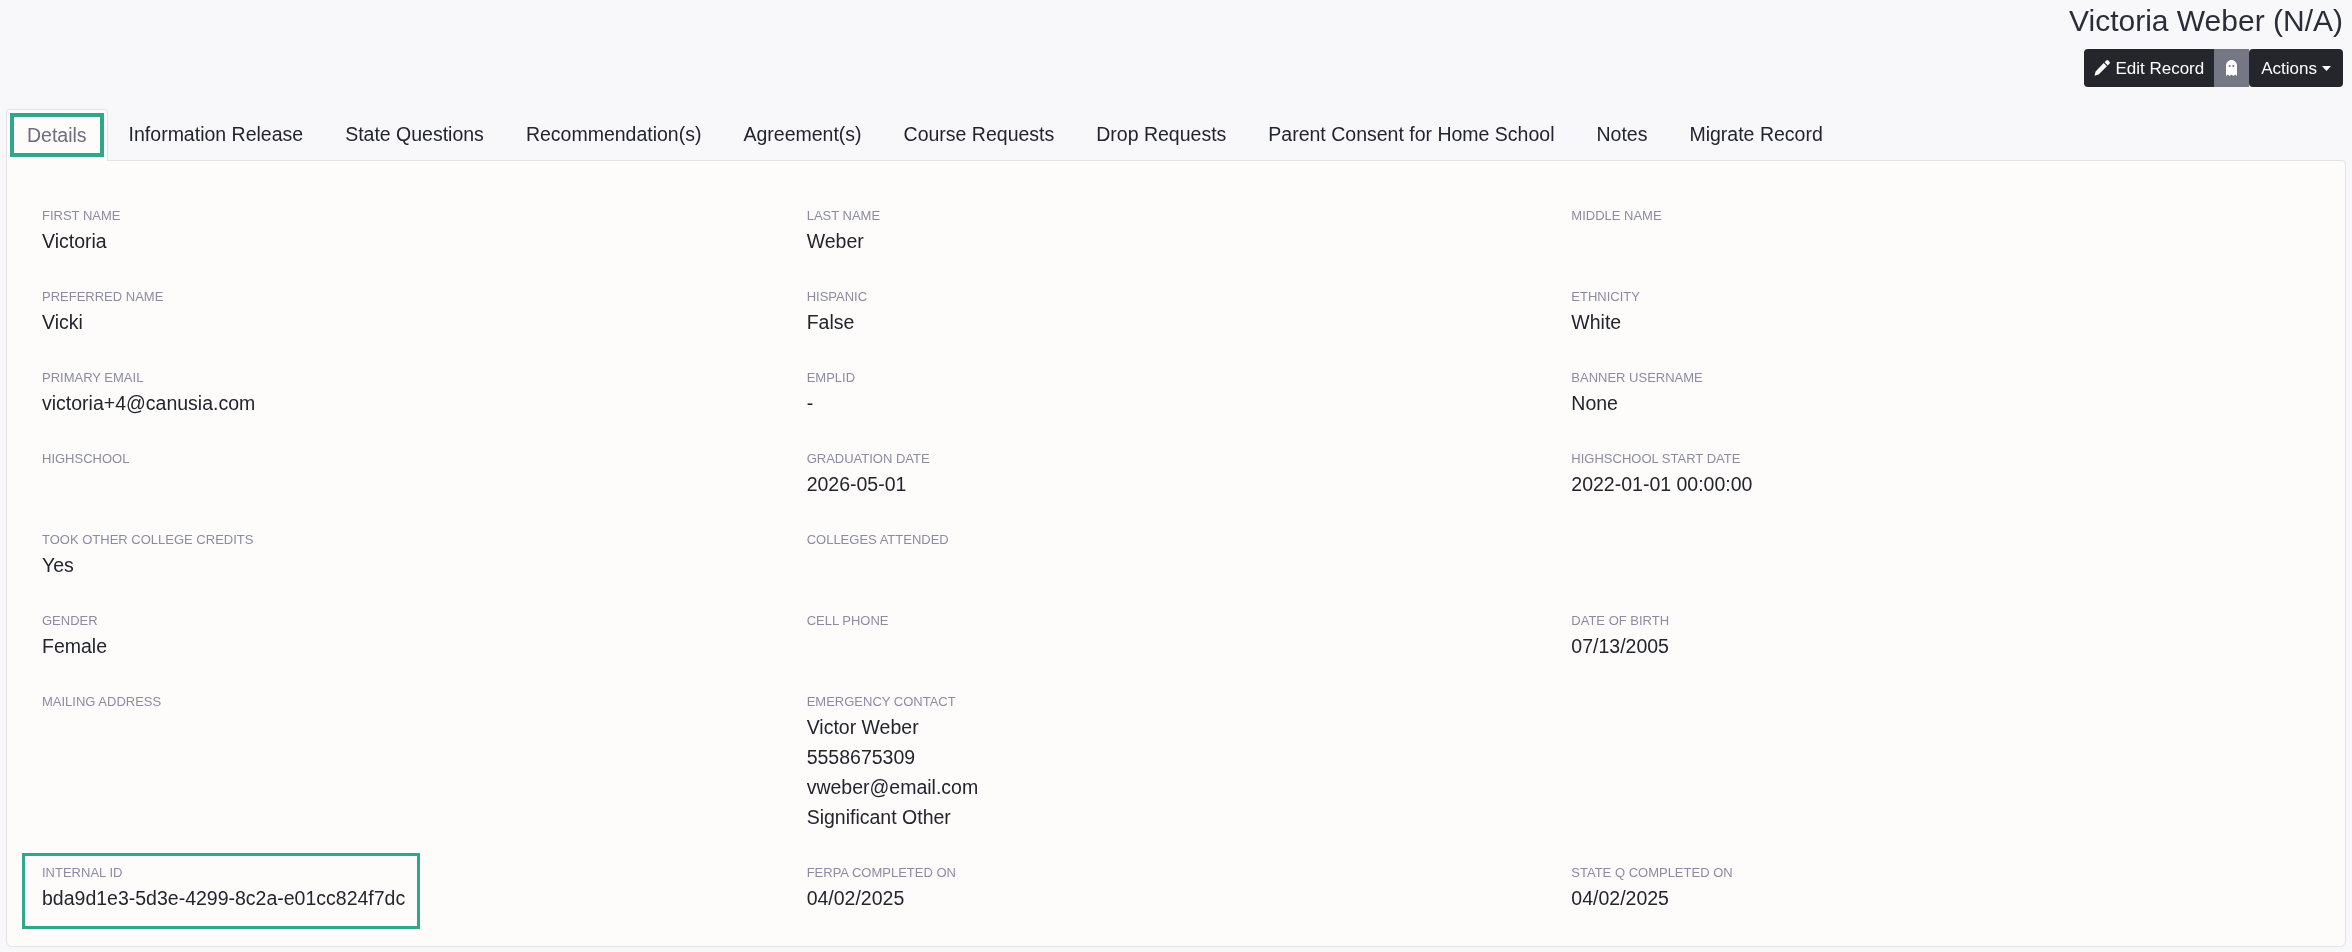  What do you see at coordinates (1756, 134) in the screenshot?
I see `tab: Migrate Record` at bounding box center [1756, 134].